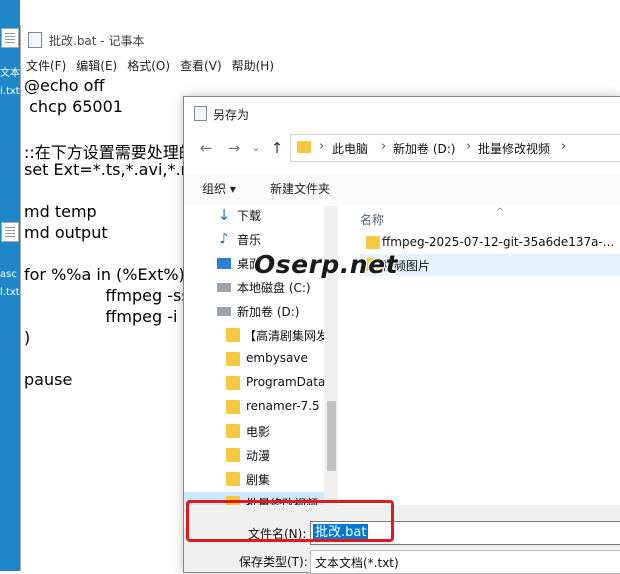 Image resolution: width=620 pixels, height=574 pixels. I want to click on file-list-item: 视频图片, so click(490, 265).